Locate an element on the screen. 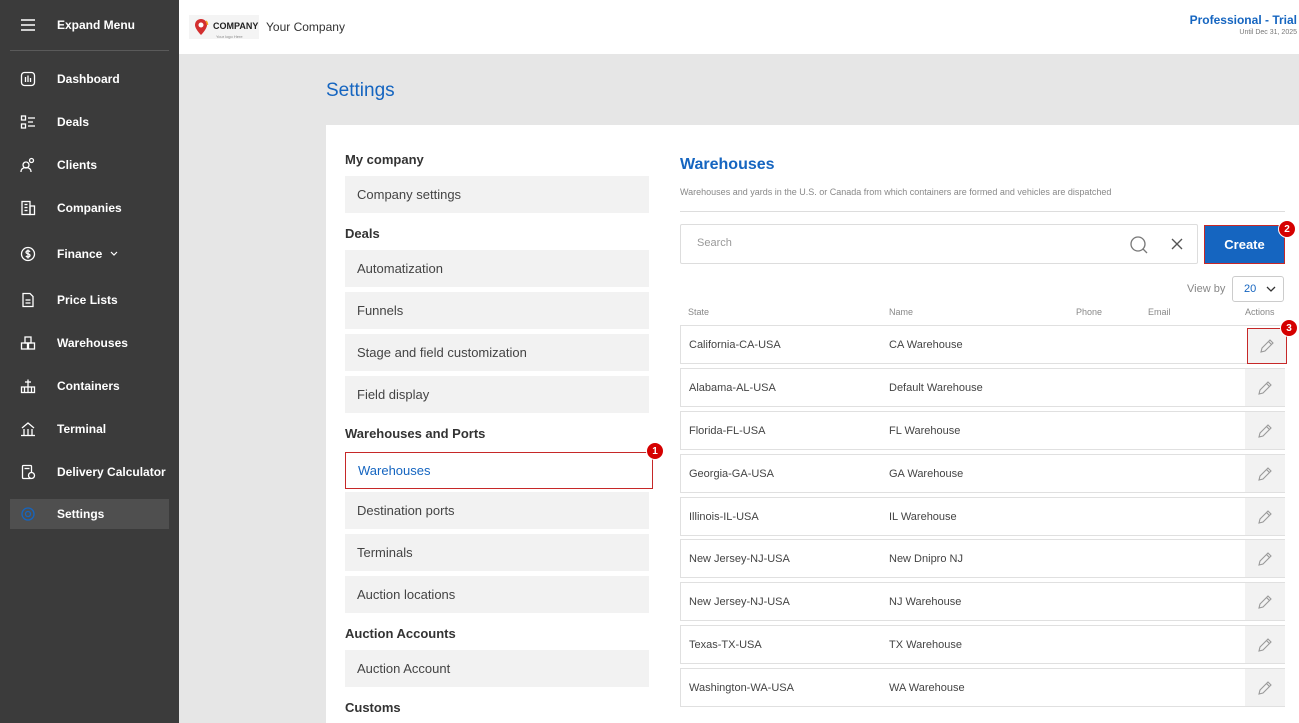 The width and height of the screenshot is (1299, 723). sidebar-item-deals: Deals is located at coordinates (89, 122).